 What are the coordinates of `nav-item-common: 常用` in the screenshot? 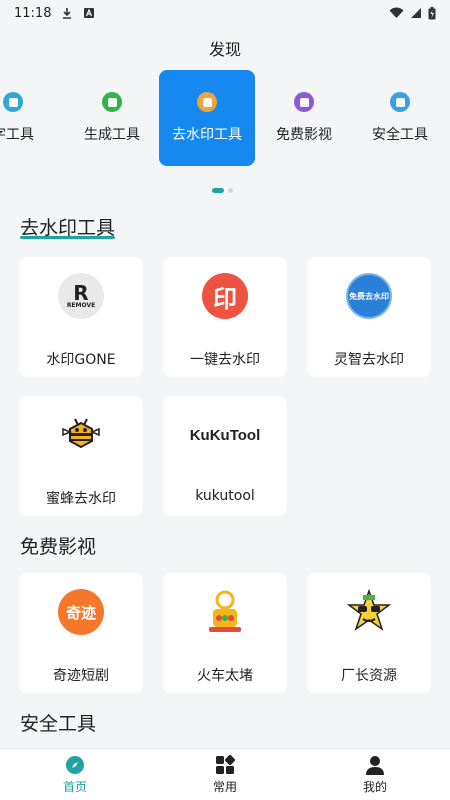 It's located at (225, 774).